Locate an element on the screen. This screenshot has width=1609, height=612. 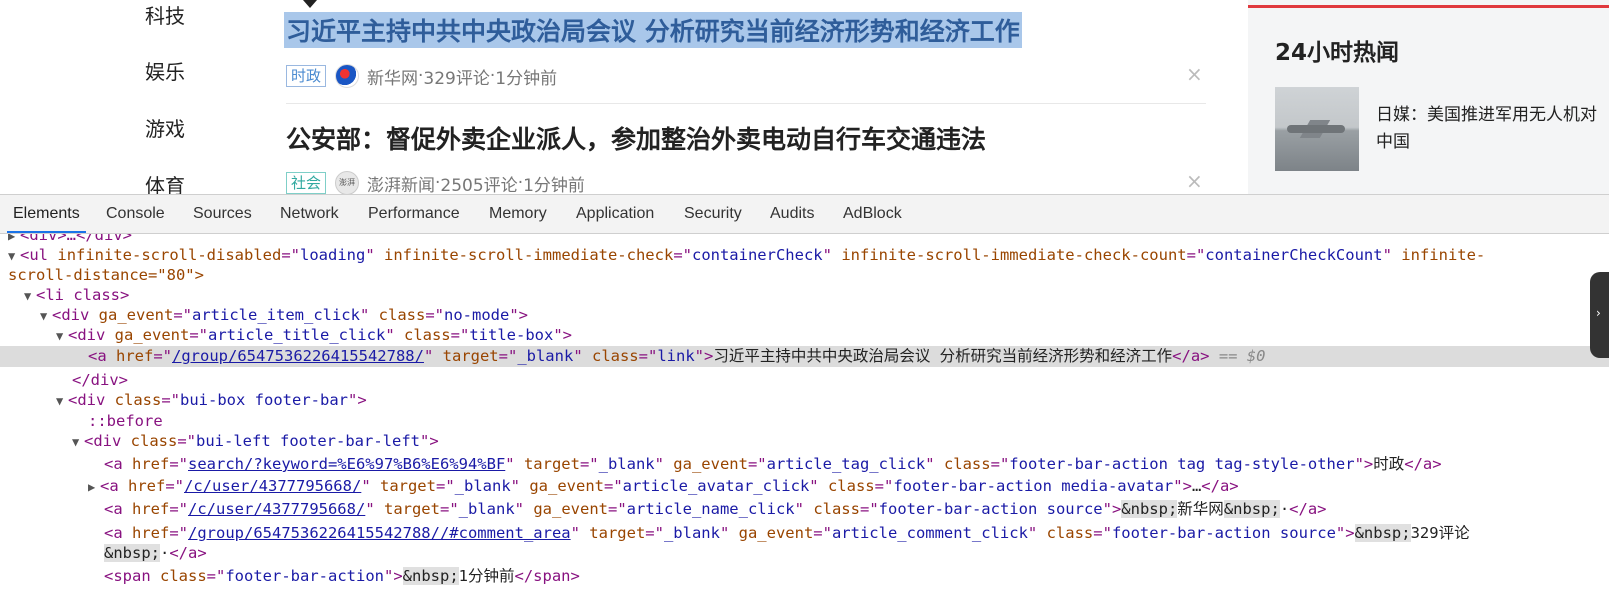
tab-memory: Memory is located at coordinates (518, 214).